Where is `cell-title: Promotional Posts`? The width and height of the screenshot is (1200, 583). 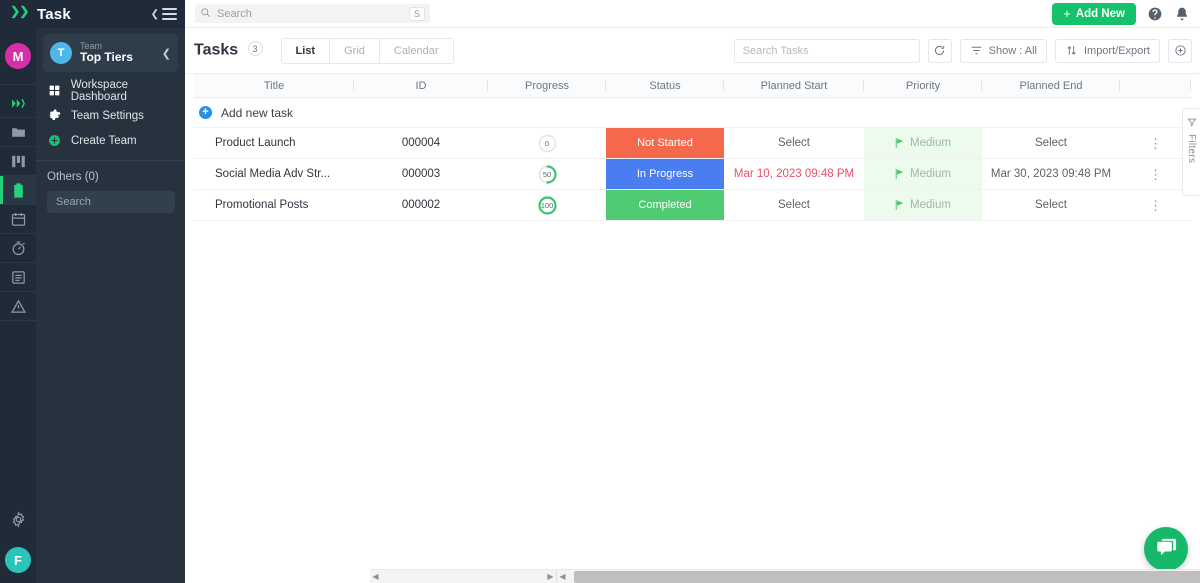 cell-title: Promotional Posts is located at coordinates (274, 205).